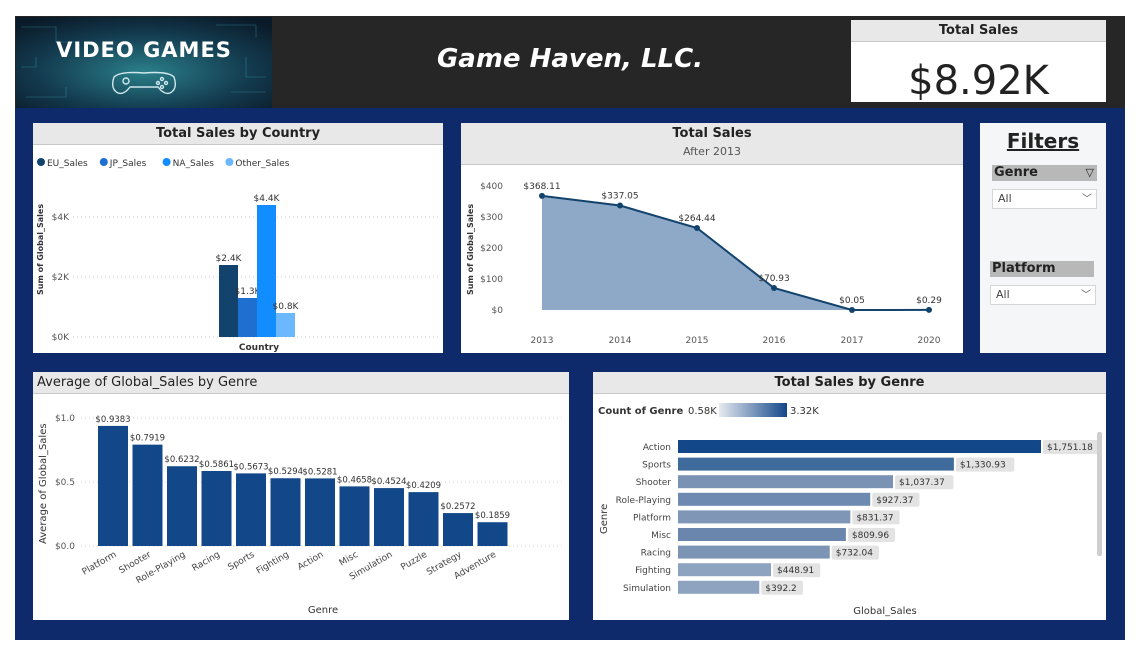  What do you see at coordinates (301, 383) in the screenshot?
I see `avg-genre-title: Average of Global_Sales by Genre` at bounding box center [301, 383].